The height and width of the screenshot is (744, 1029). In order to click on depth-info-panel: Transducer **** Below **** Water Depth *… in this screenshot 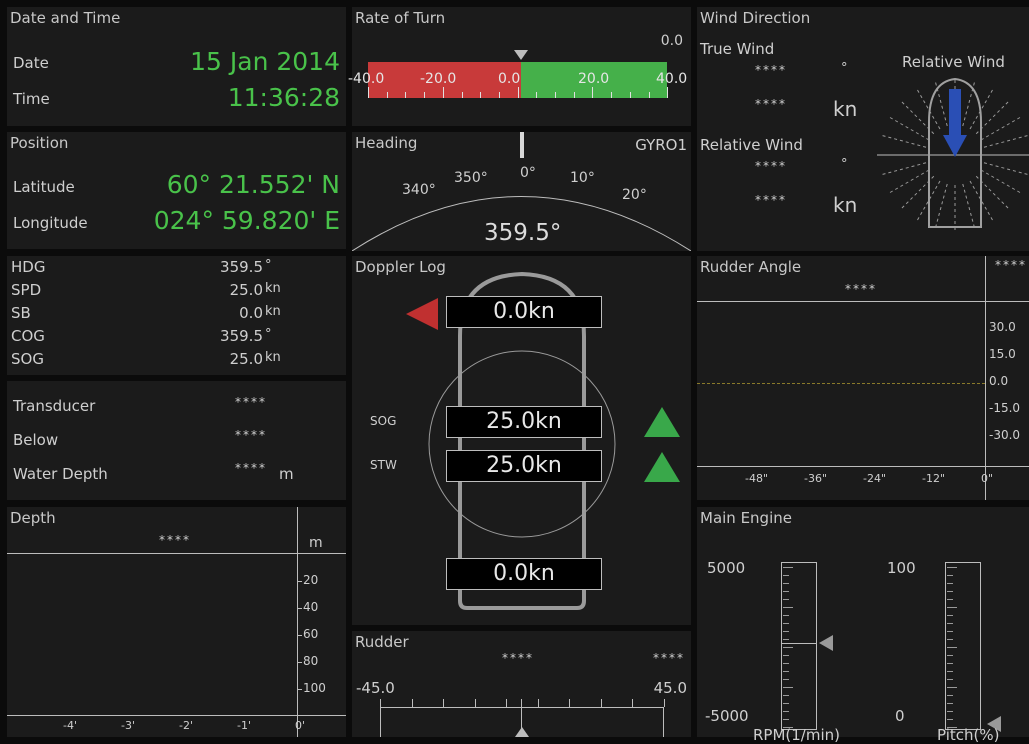, I will do `click(176, 440)`.